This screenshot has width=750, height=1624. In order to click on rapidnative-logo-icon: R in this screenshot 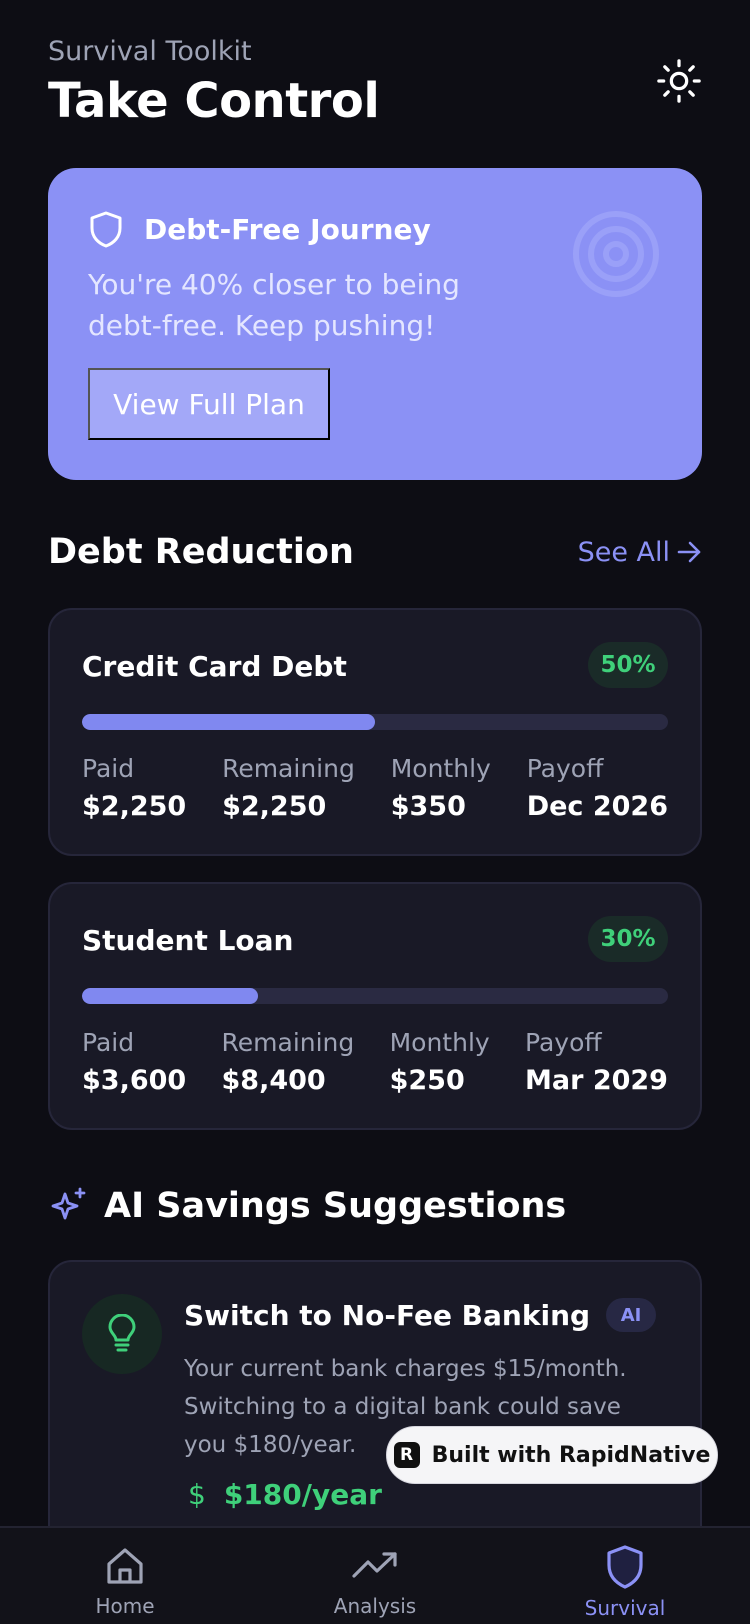, I will do `click(406, 1455)`.